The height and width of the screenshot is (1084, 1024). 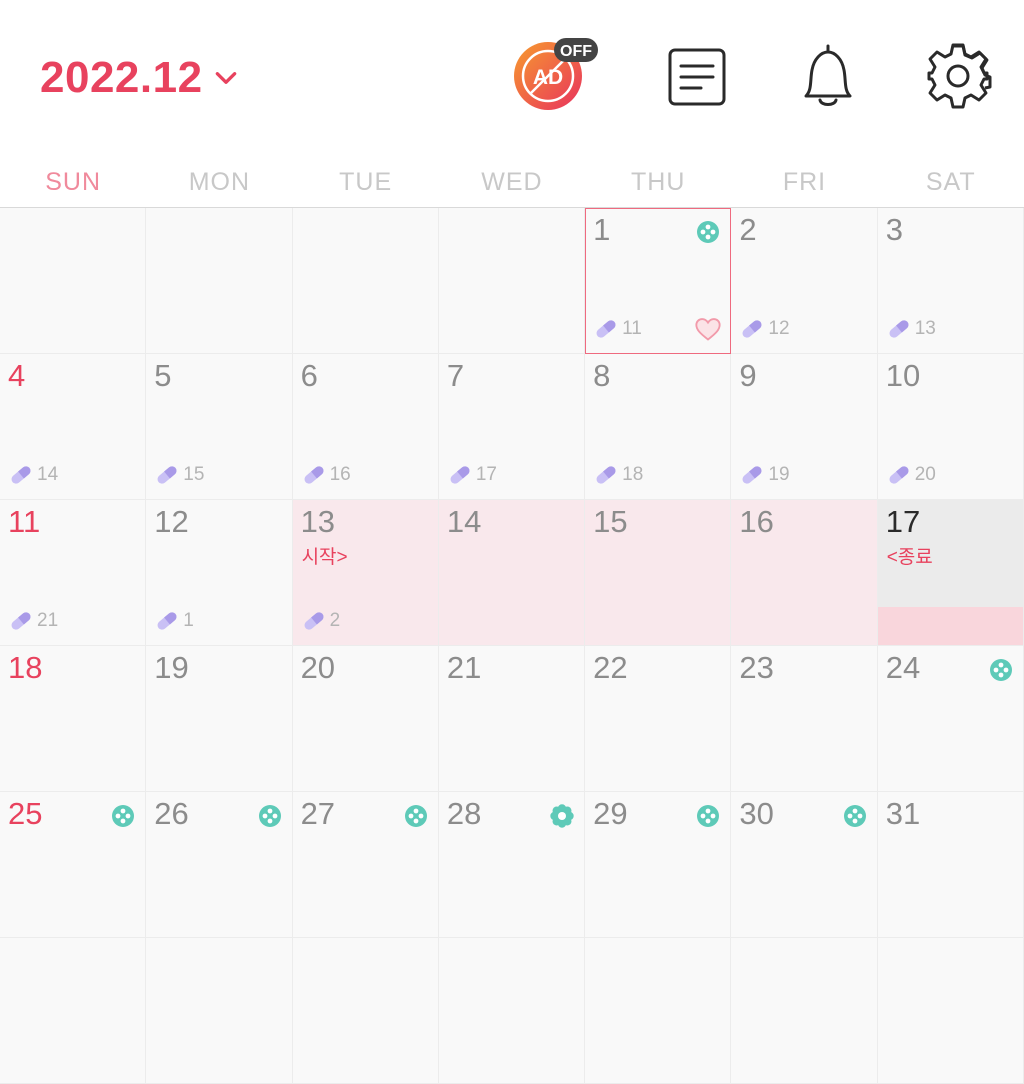 I want to click on pill-indicator: 1, so click(x=174, y=621).